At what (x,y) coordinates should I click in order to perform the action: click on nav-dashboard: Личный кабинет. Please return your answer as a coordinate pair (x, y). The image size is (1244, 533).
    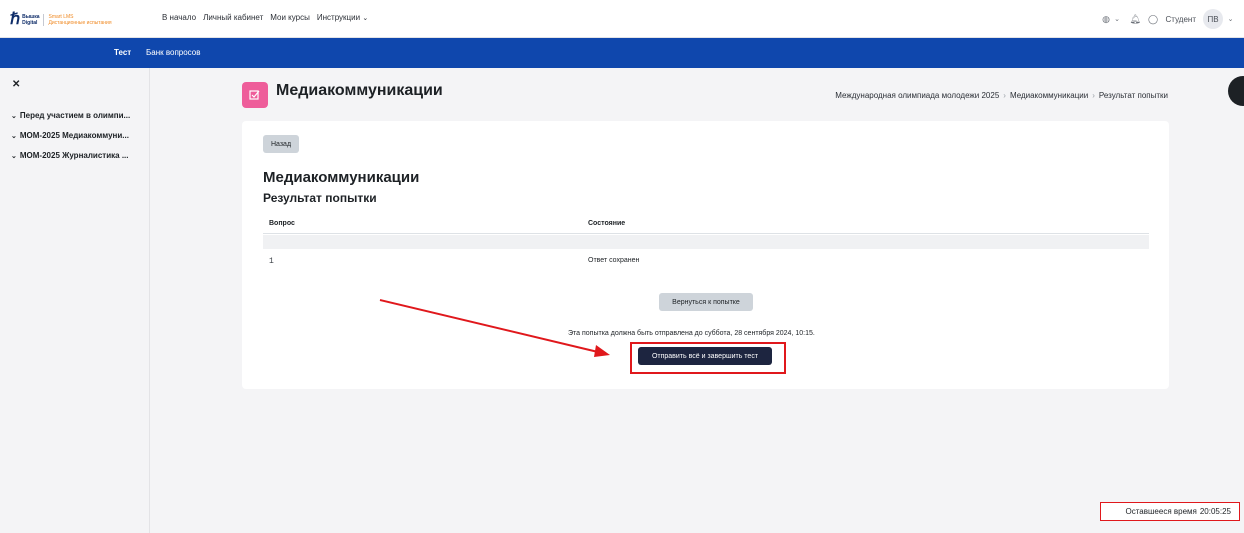
    Looking at the image, I should click on (233, 17).